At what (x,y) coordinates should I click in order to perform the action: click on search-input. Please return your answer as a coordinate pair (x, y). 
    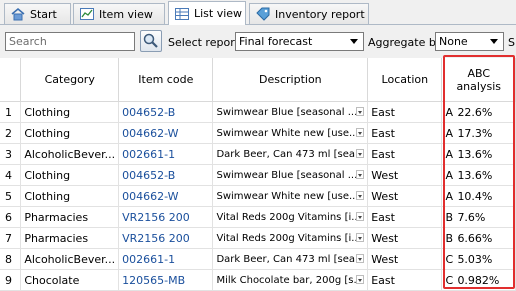
    Looking at the image, I should click on (70, 41).